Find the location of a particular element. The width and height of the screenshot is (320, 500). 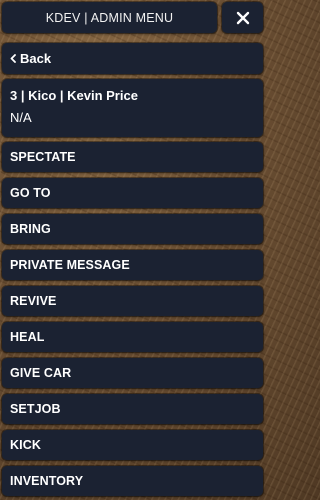

inventory-label: INVENTORY is located at coordinates (47, 481).